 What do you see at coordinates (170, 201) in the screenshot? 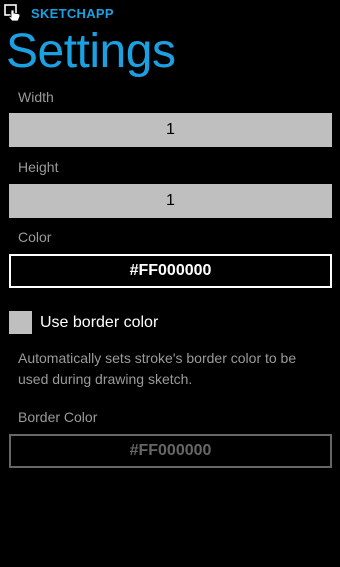
I see `height-input: 1` at bounding box center [170, 201].